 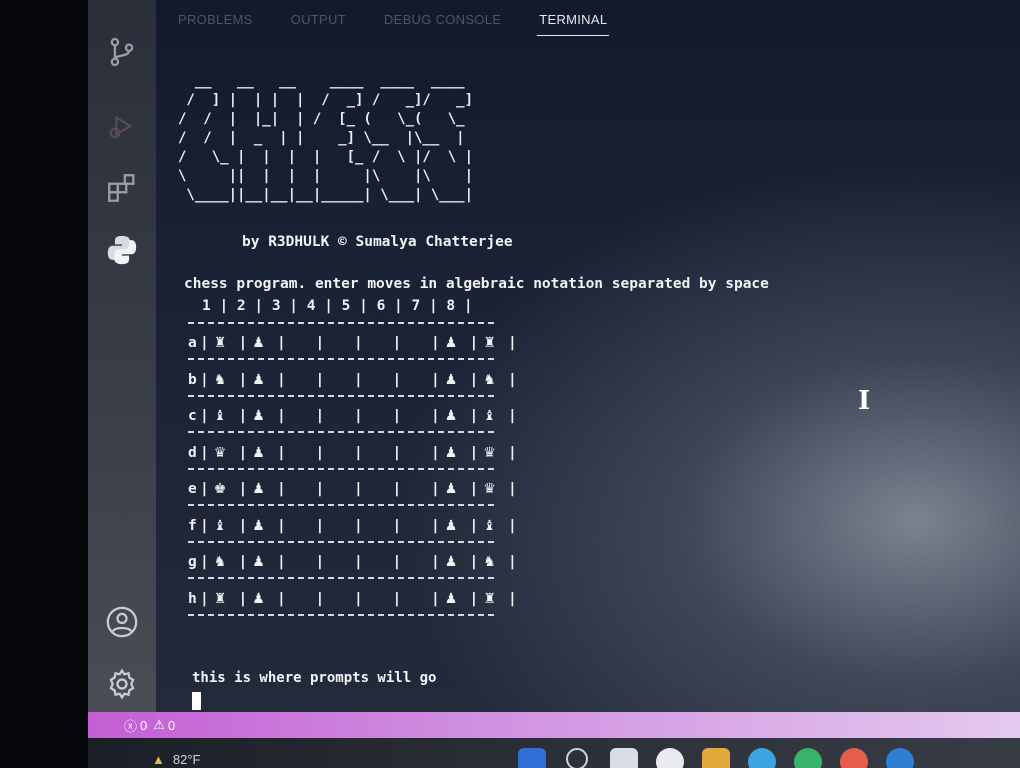 What do you see at coordinates (176, 759) in the screenshot?
I see `weather-widget: ▲ 82°F` at bounding box center [176, 759].